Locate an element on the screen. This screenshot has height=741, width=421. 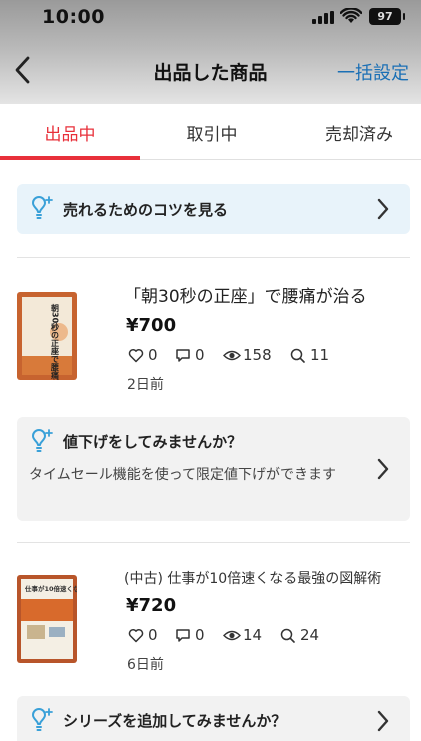
searches-count: 24 is located at coordinates (310, 635).